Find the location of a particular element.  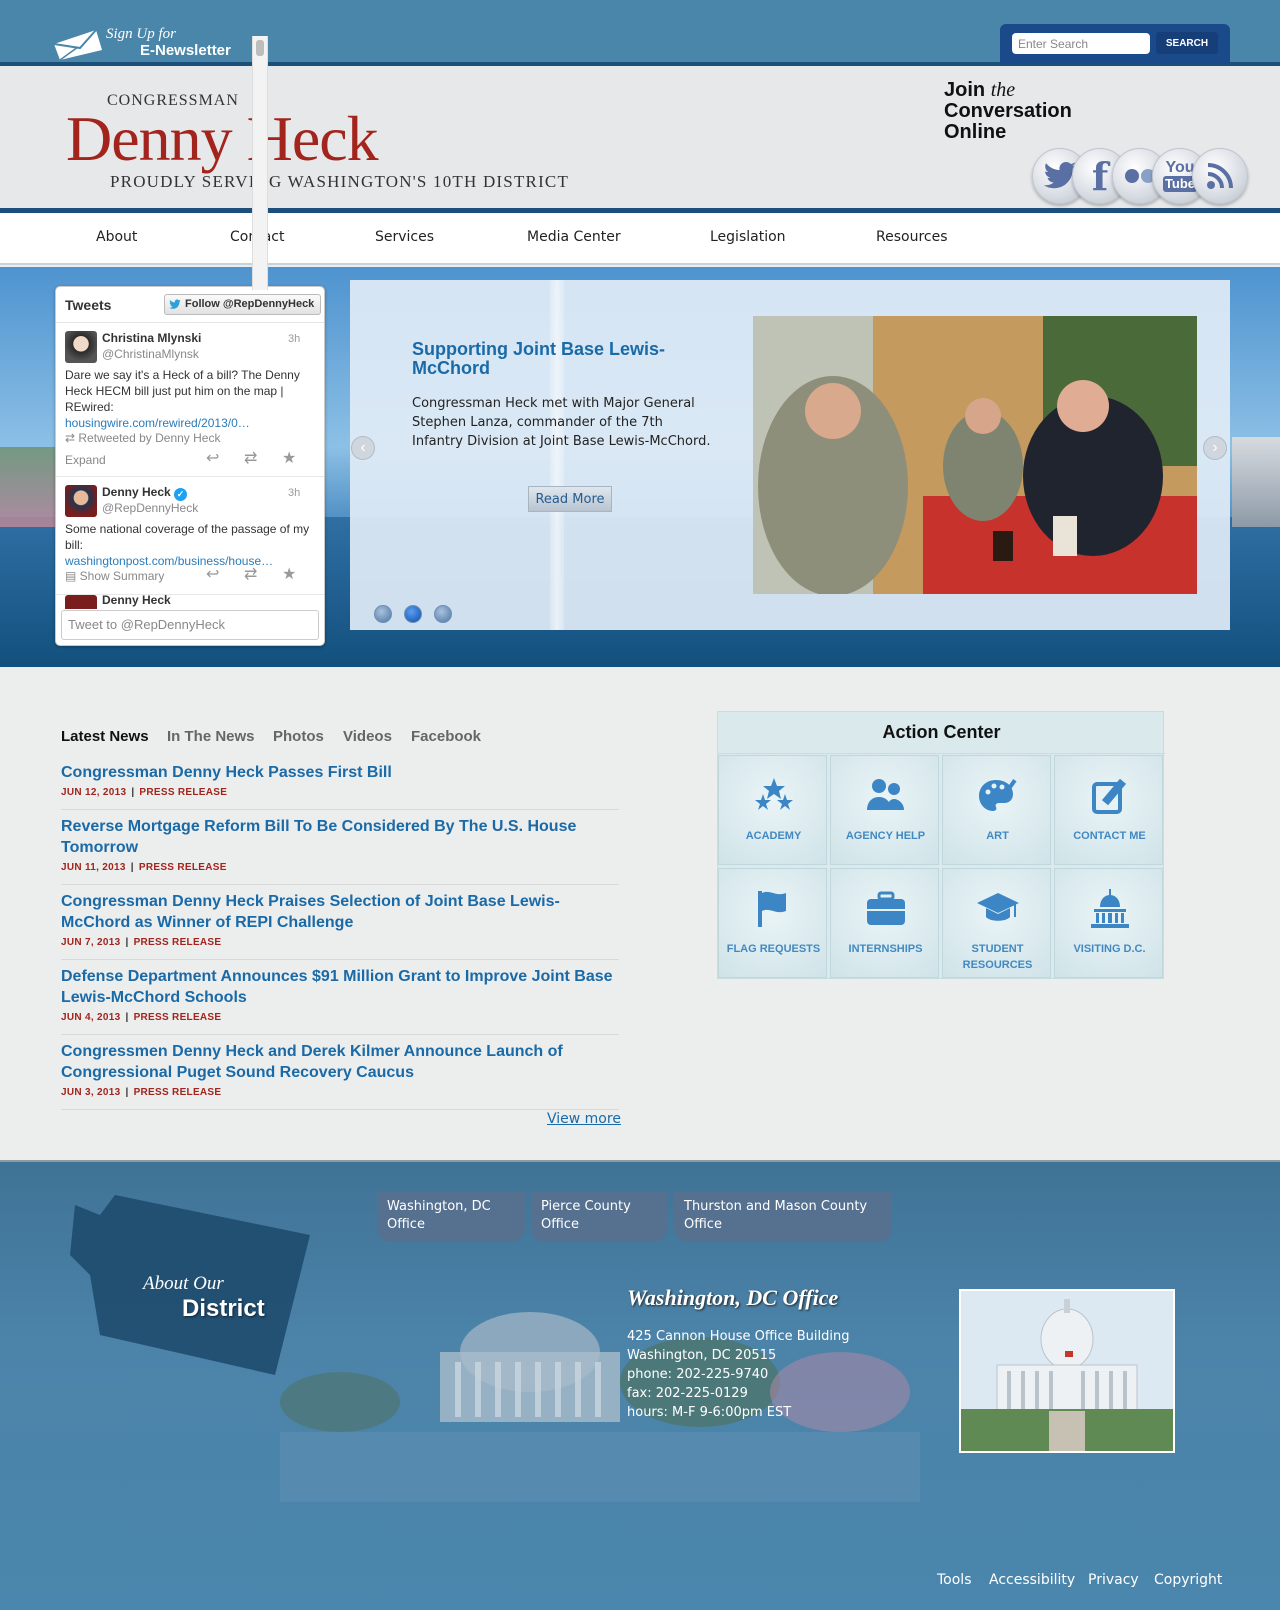

nav-about: About is located at coordinates (116, 237).